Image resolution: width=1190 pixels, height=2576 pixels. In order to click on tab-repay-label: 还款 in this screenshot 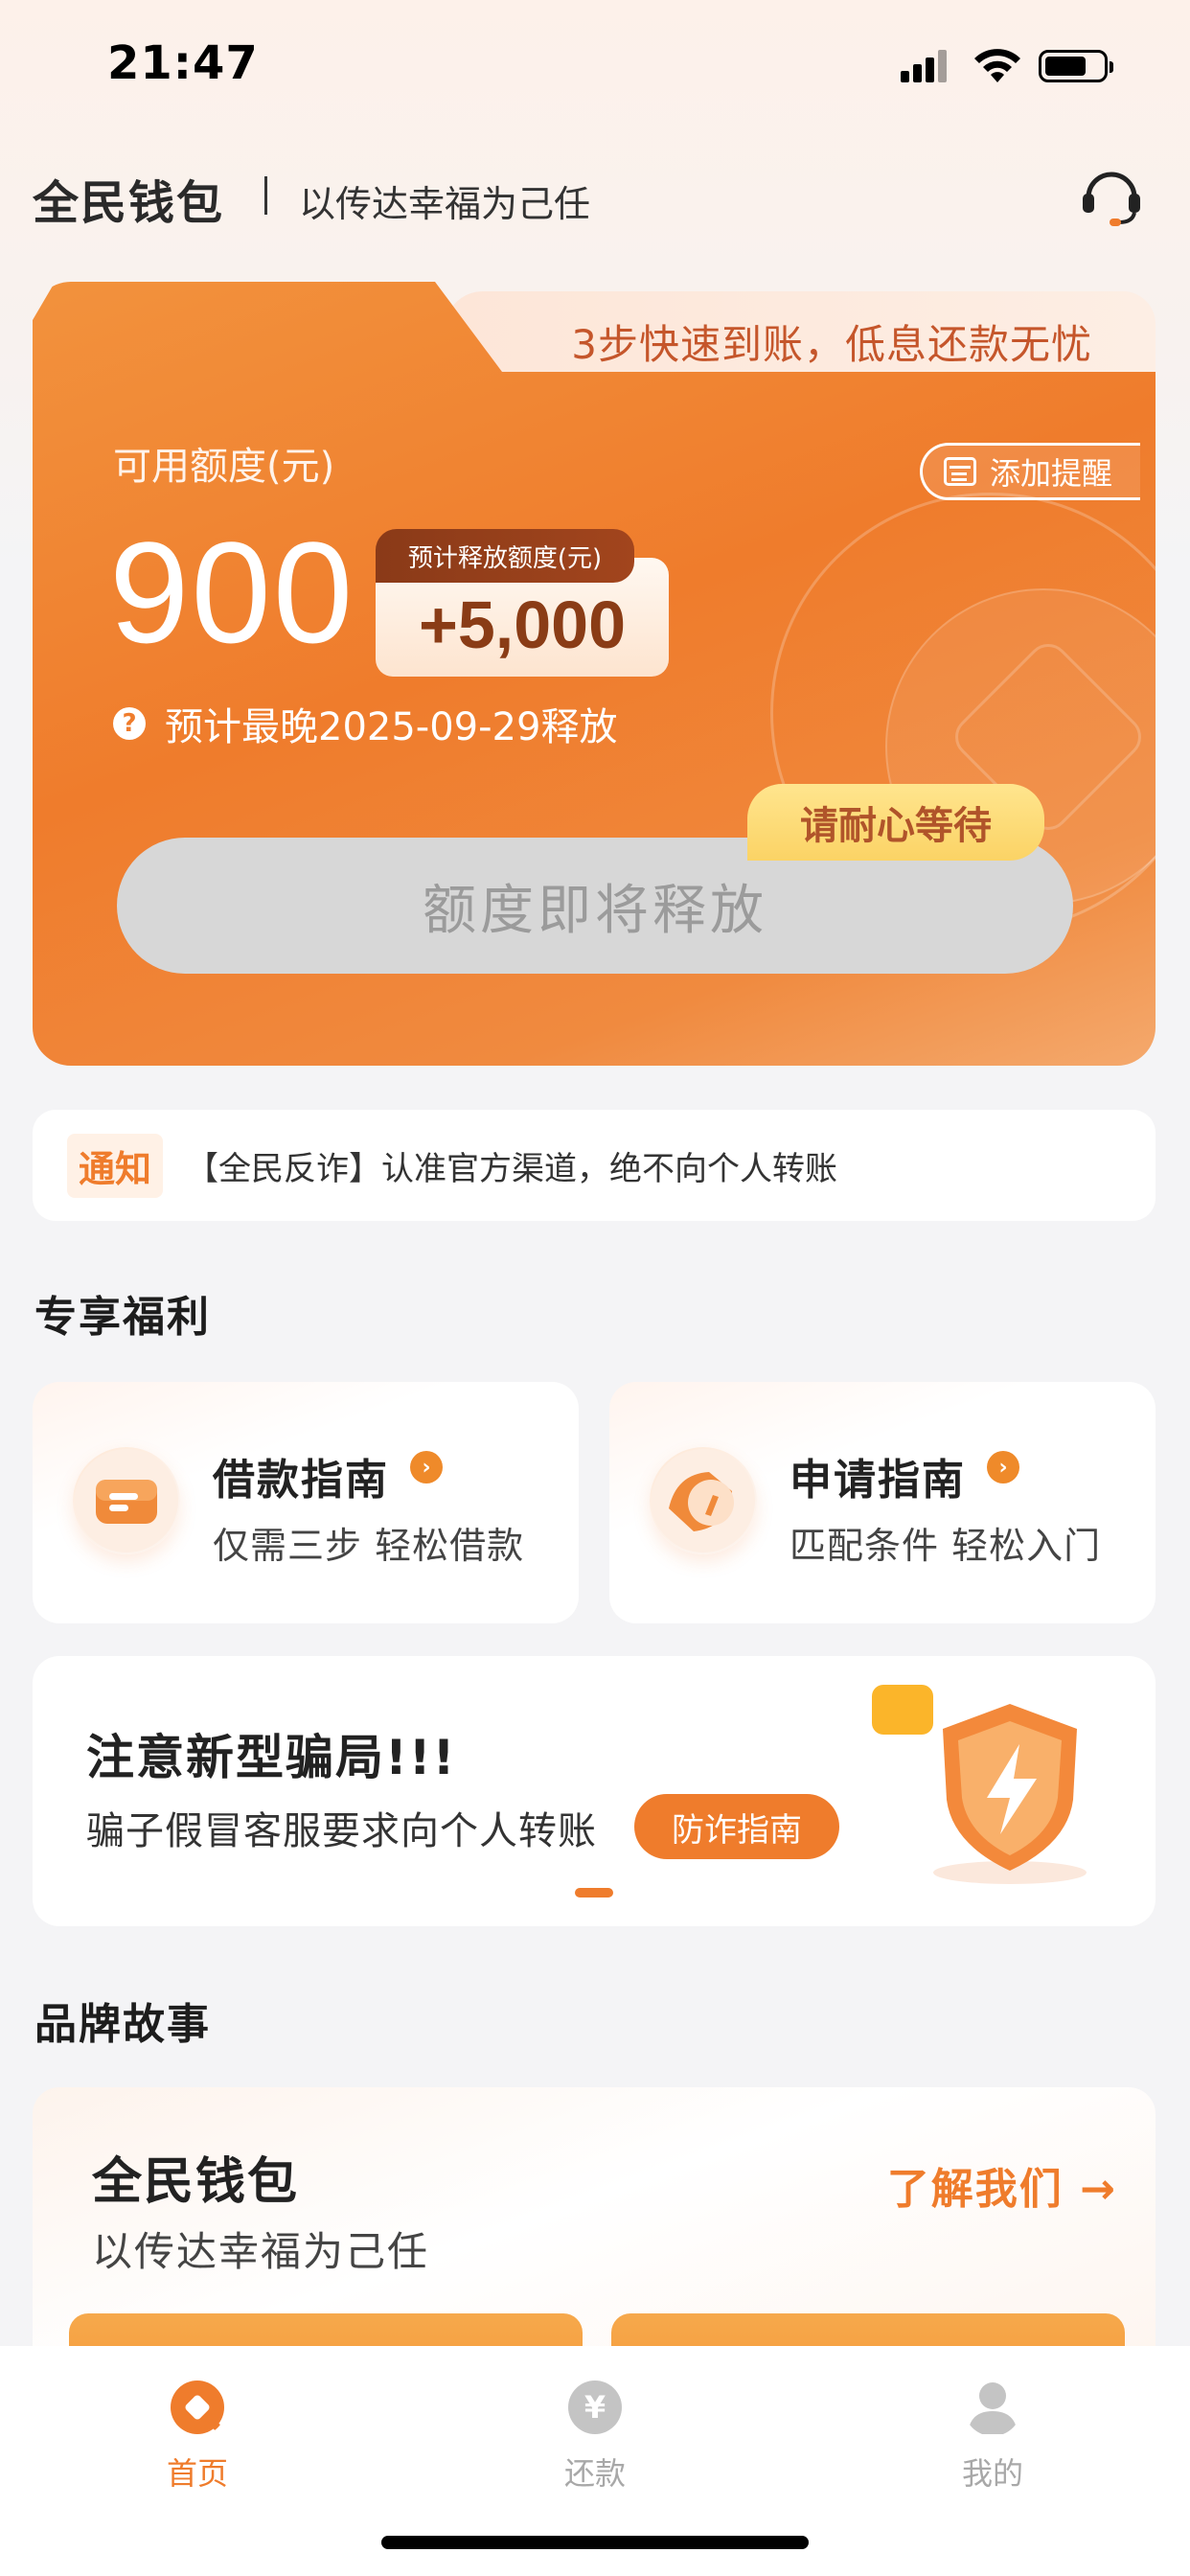, I will do `click(594, 2473)`.